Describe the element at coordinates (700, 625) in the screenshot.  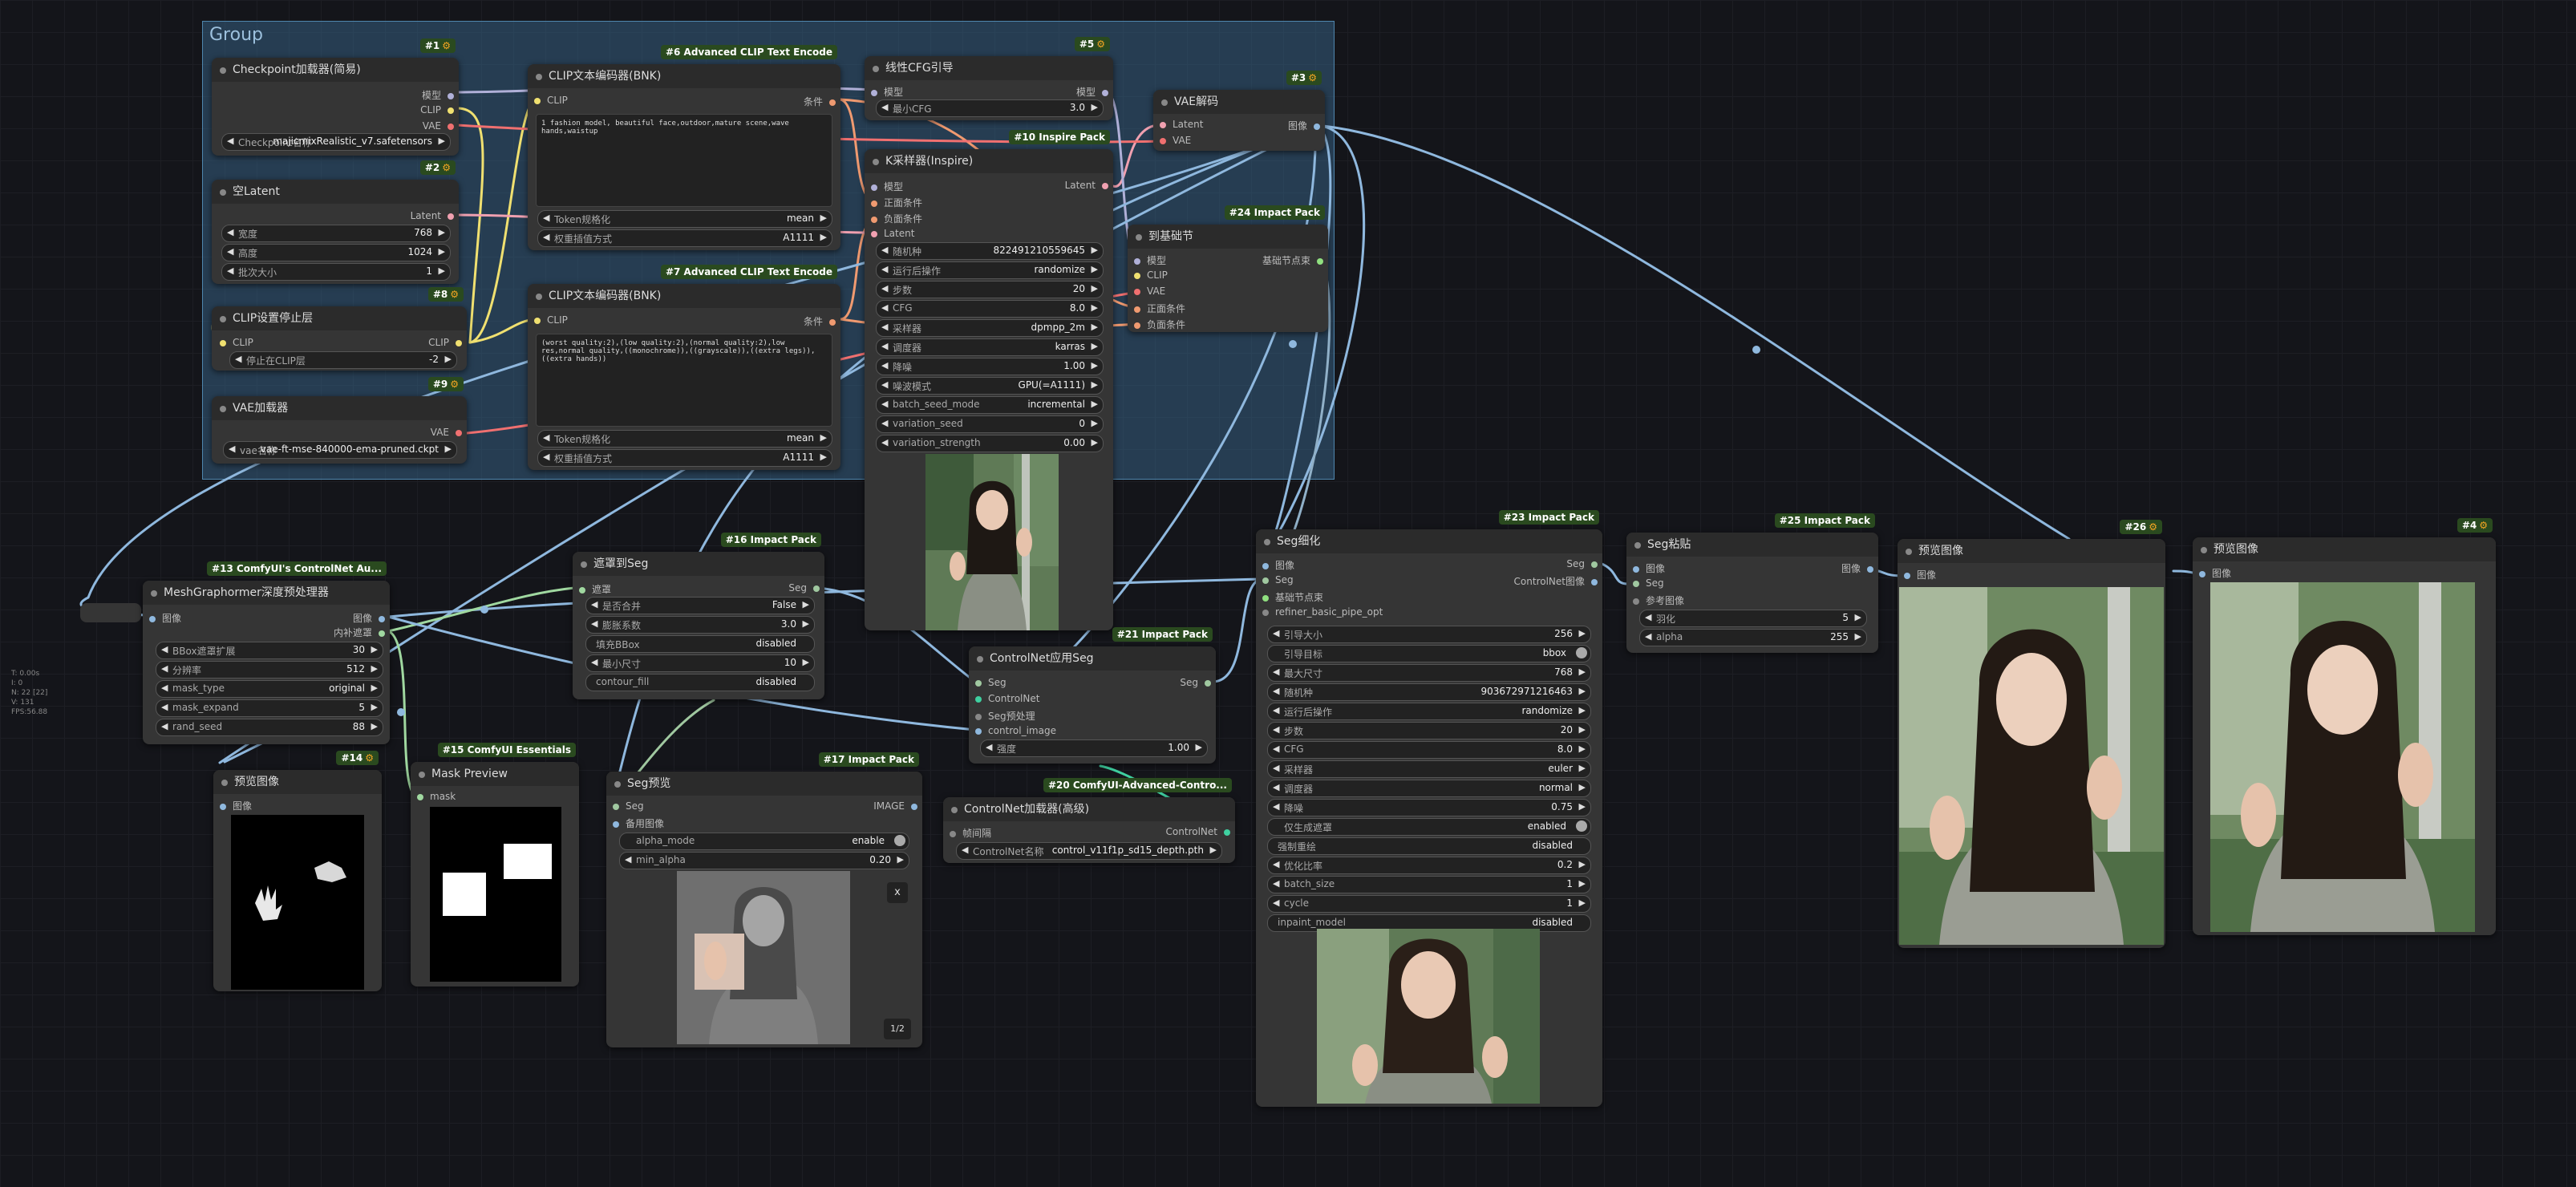
I see `crop-factor-widget: ◀ 膨胀系数 3.0 ▶` at that location.